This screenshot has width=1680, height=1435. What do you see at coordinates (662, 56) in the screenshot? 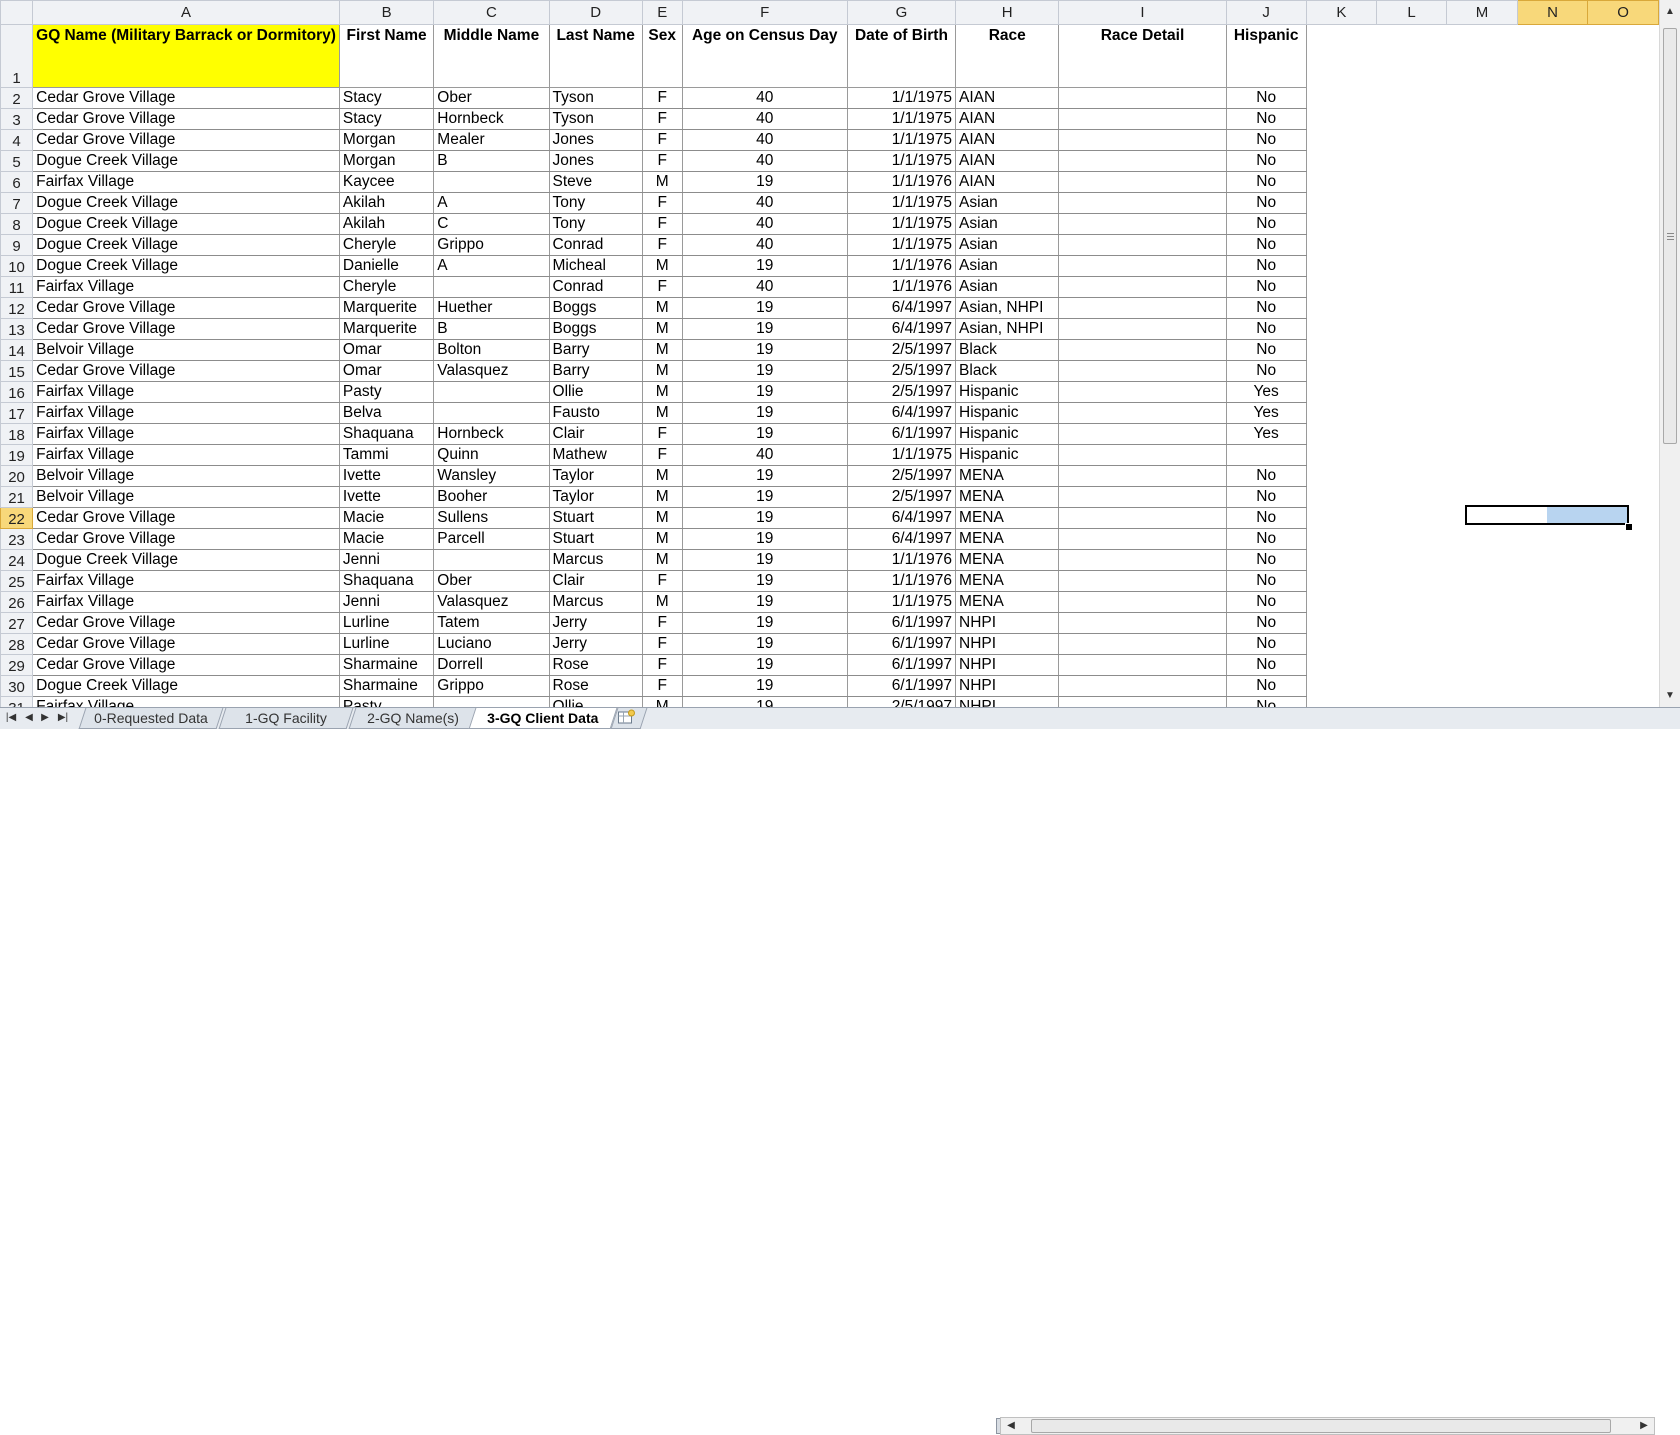
I see `header-sex: Sex` at bounding box center [662, 56].